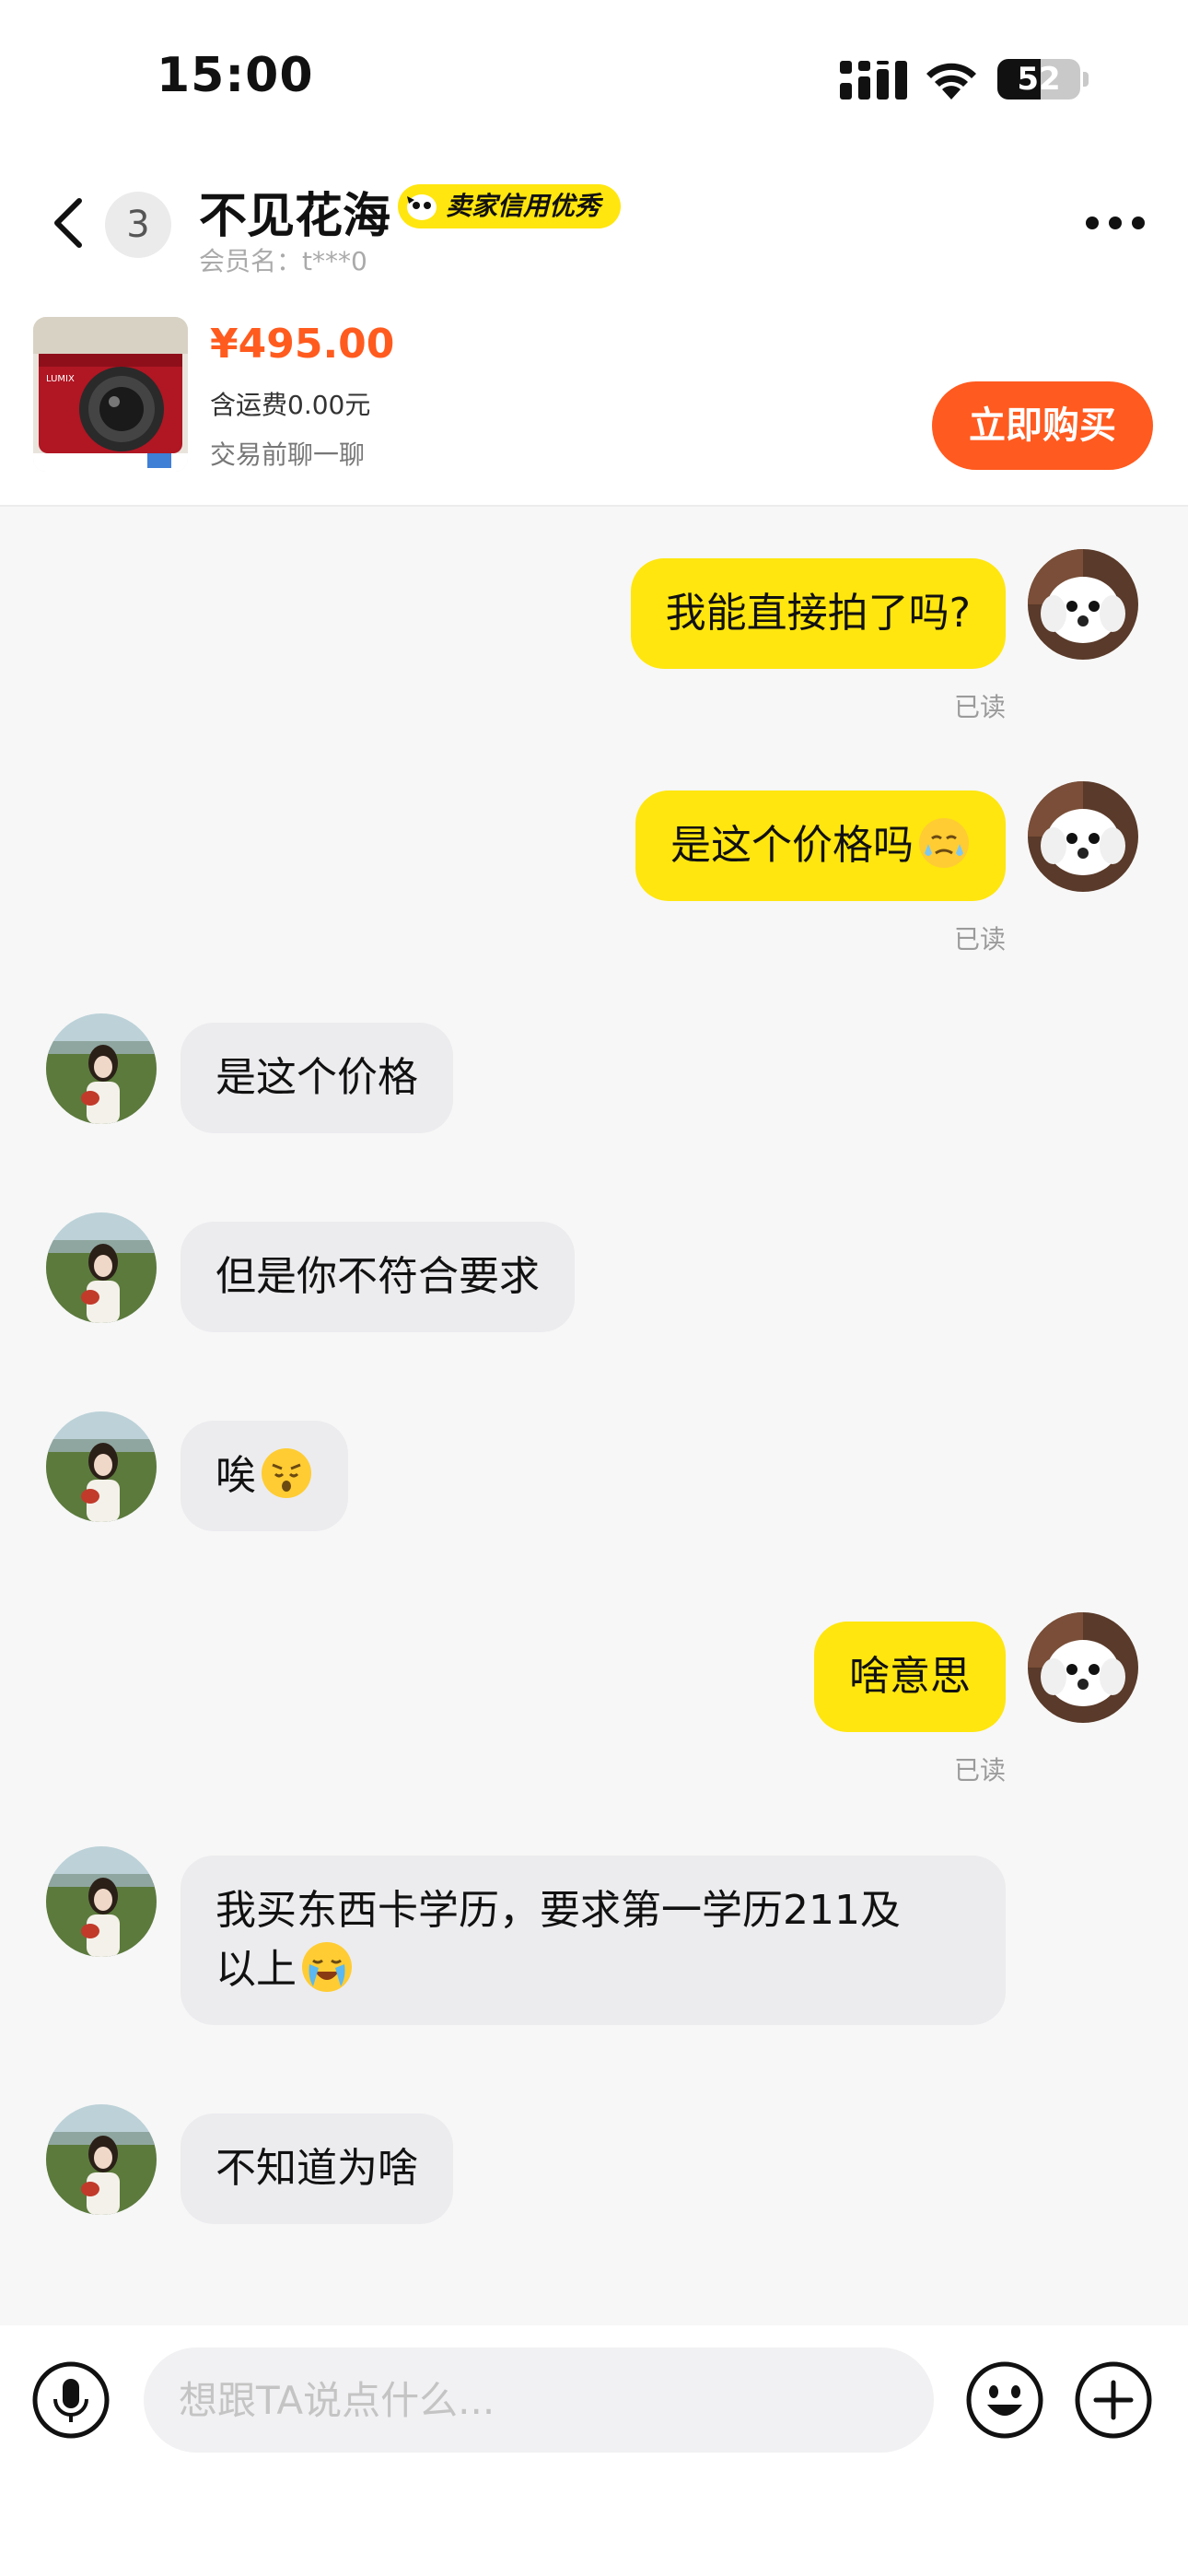 The width and height of the screenshot is (1188, 2576). I want to click on crying-face-icon, so click(327, 1967).